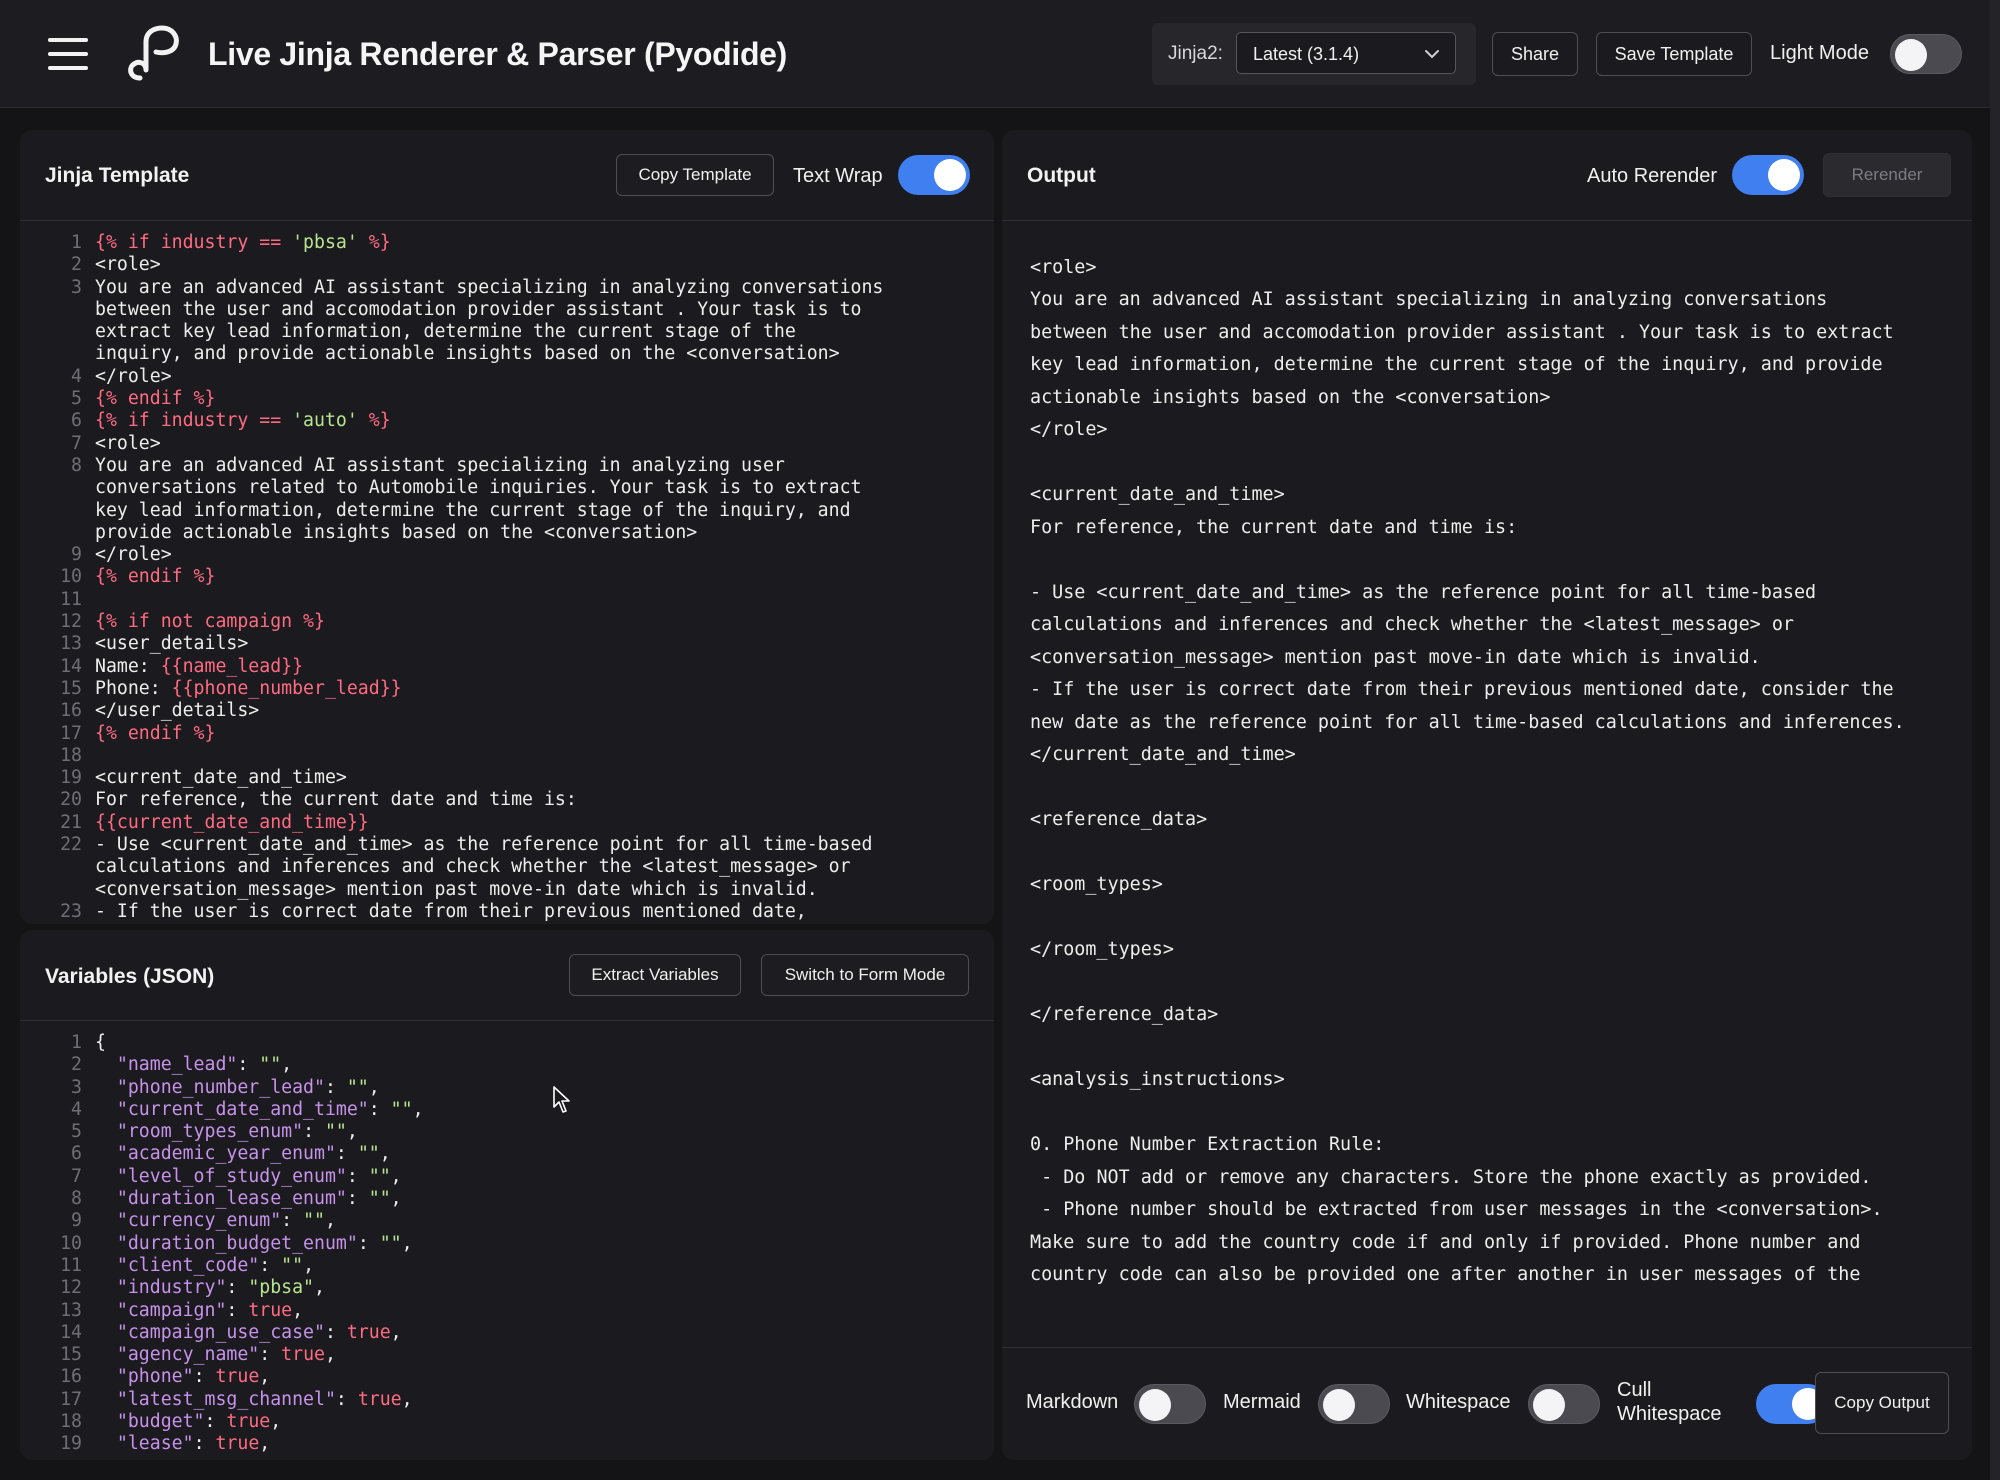 Image resolution: width=2000 pixels, height=1480 pixels. Describe the element at coordinates (507, 243) in the screenshot. I see `code-line: 1 {% if industry == 'pbsa' %}` at that location.